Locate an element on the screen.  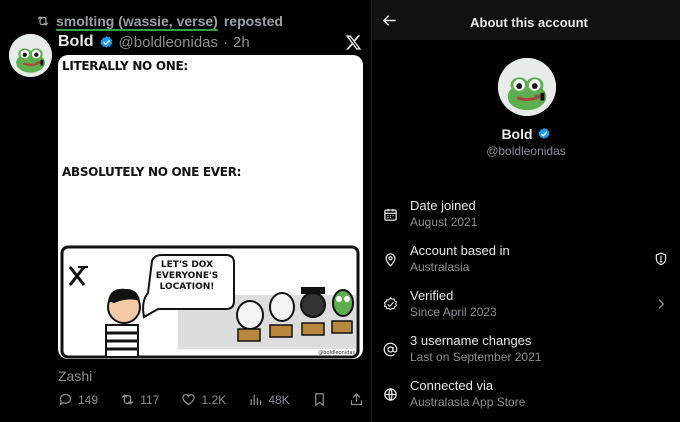
profile-handle: @boldleonidas is located at coordinates (526, 151).